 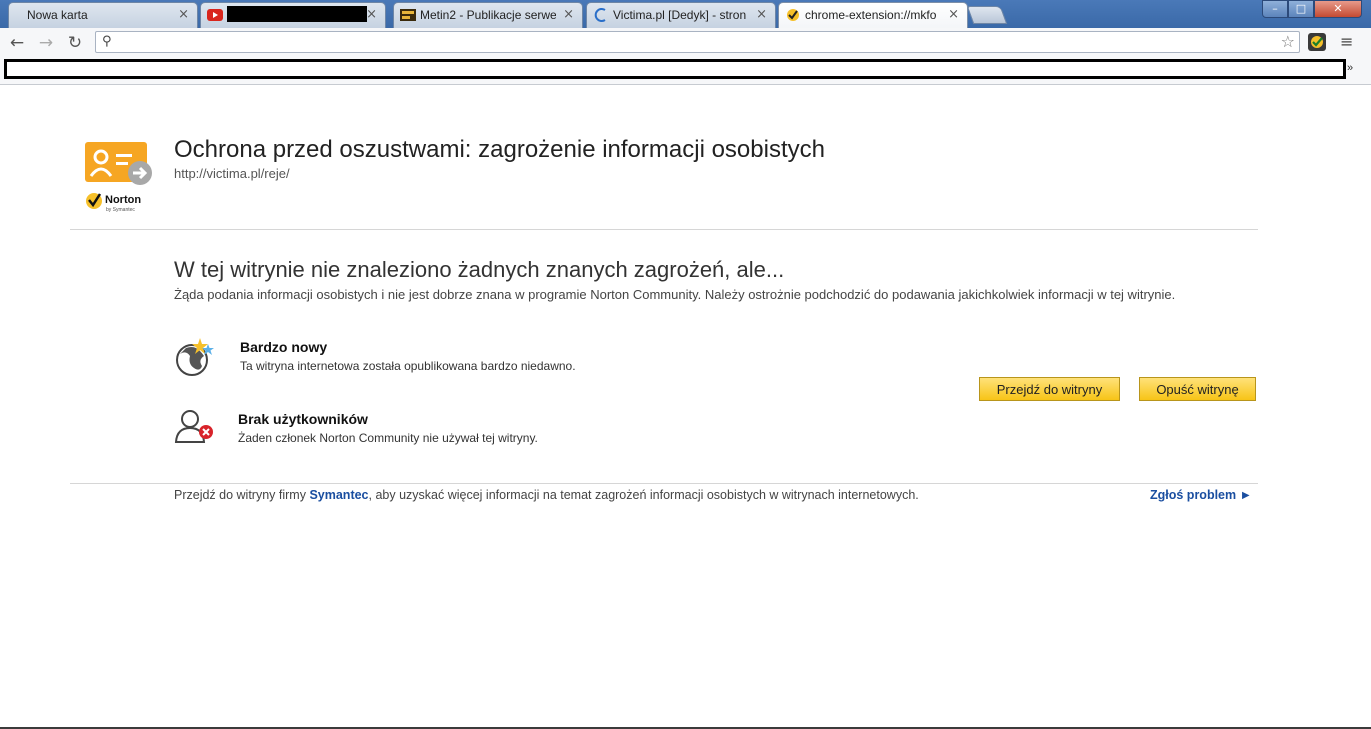 I want to click on tab-title: Victima.pl [Dedyk] - stron, so click(x=680, y=15).